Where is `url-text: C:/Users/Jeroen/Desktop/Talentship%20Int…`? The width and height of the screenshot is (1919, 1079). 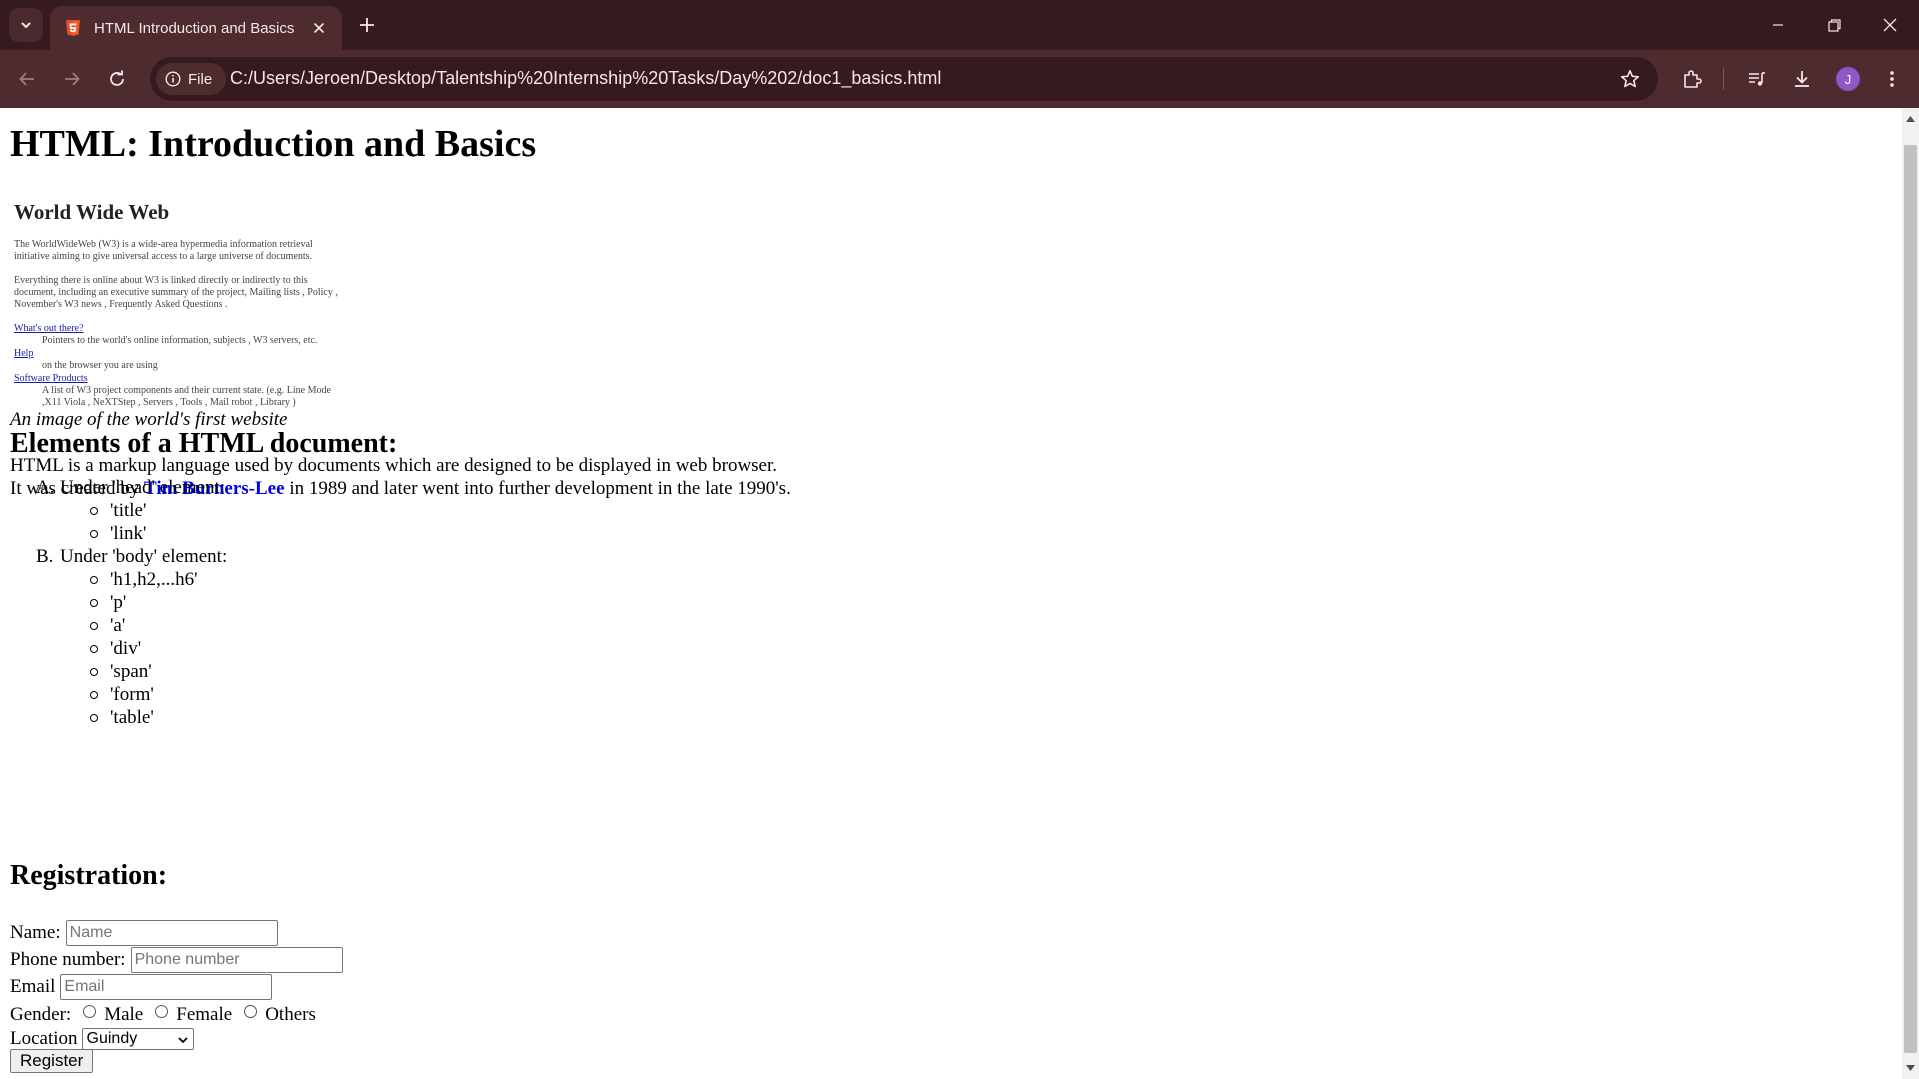 url-text: C:/Users/Jeroen/Desktop/Talentship%20Int… is located at coordinates (585, 78).